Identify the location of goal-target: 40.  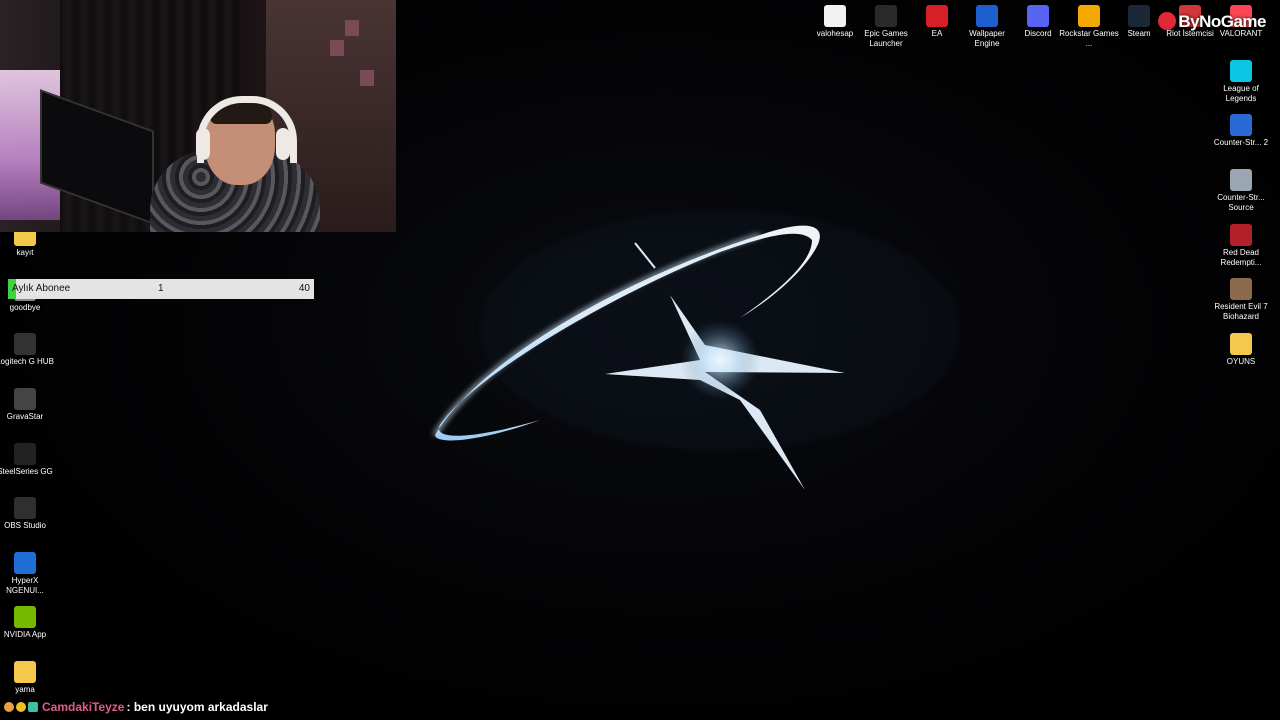
(304, 288).